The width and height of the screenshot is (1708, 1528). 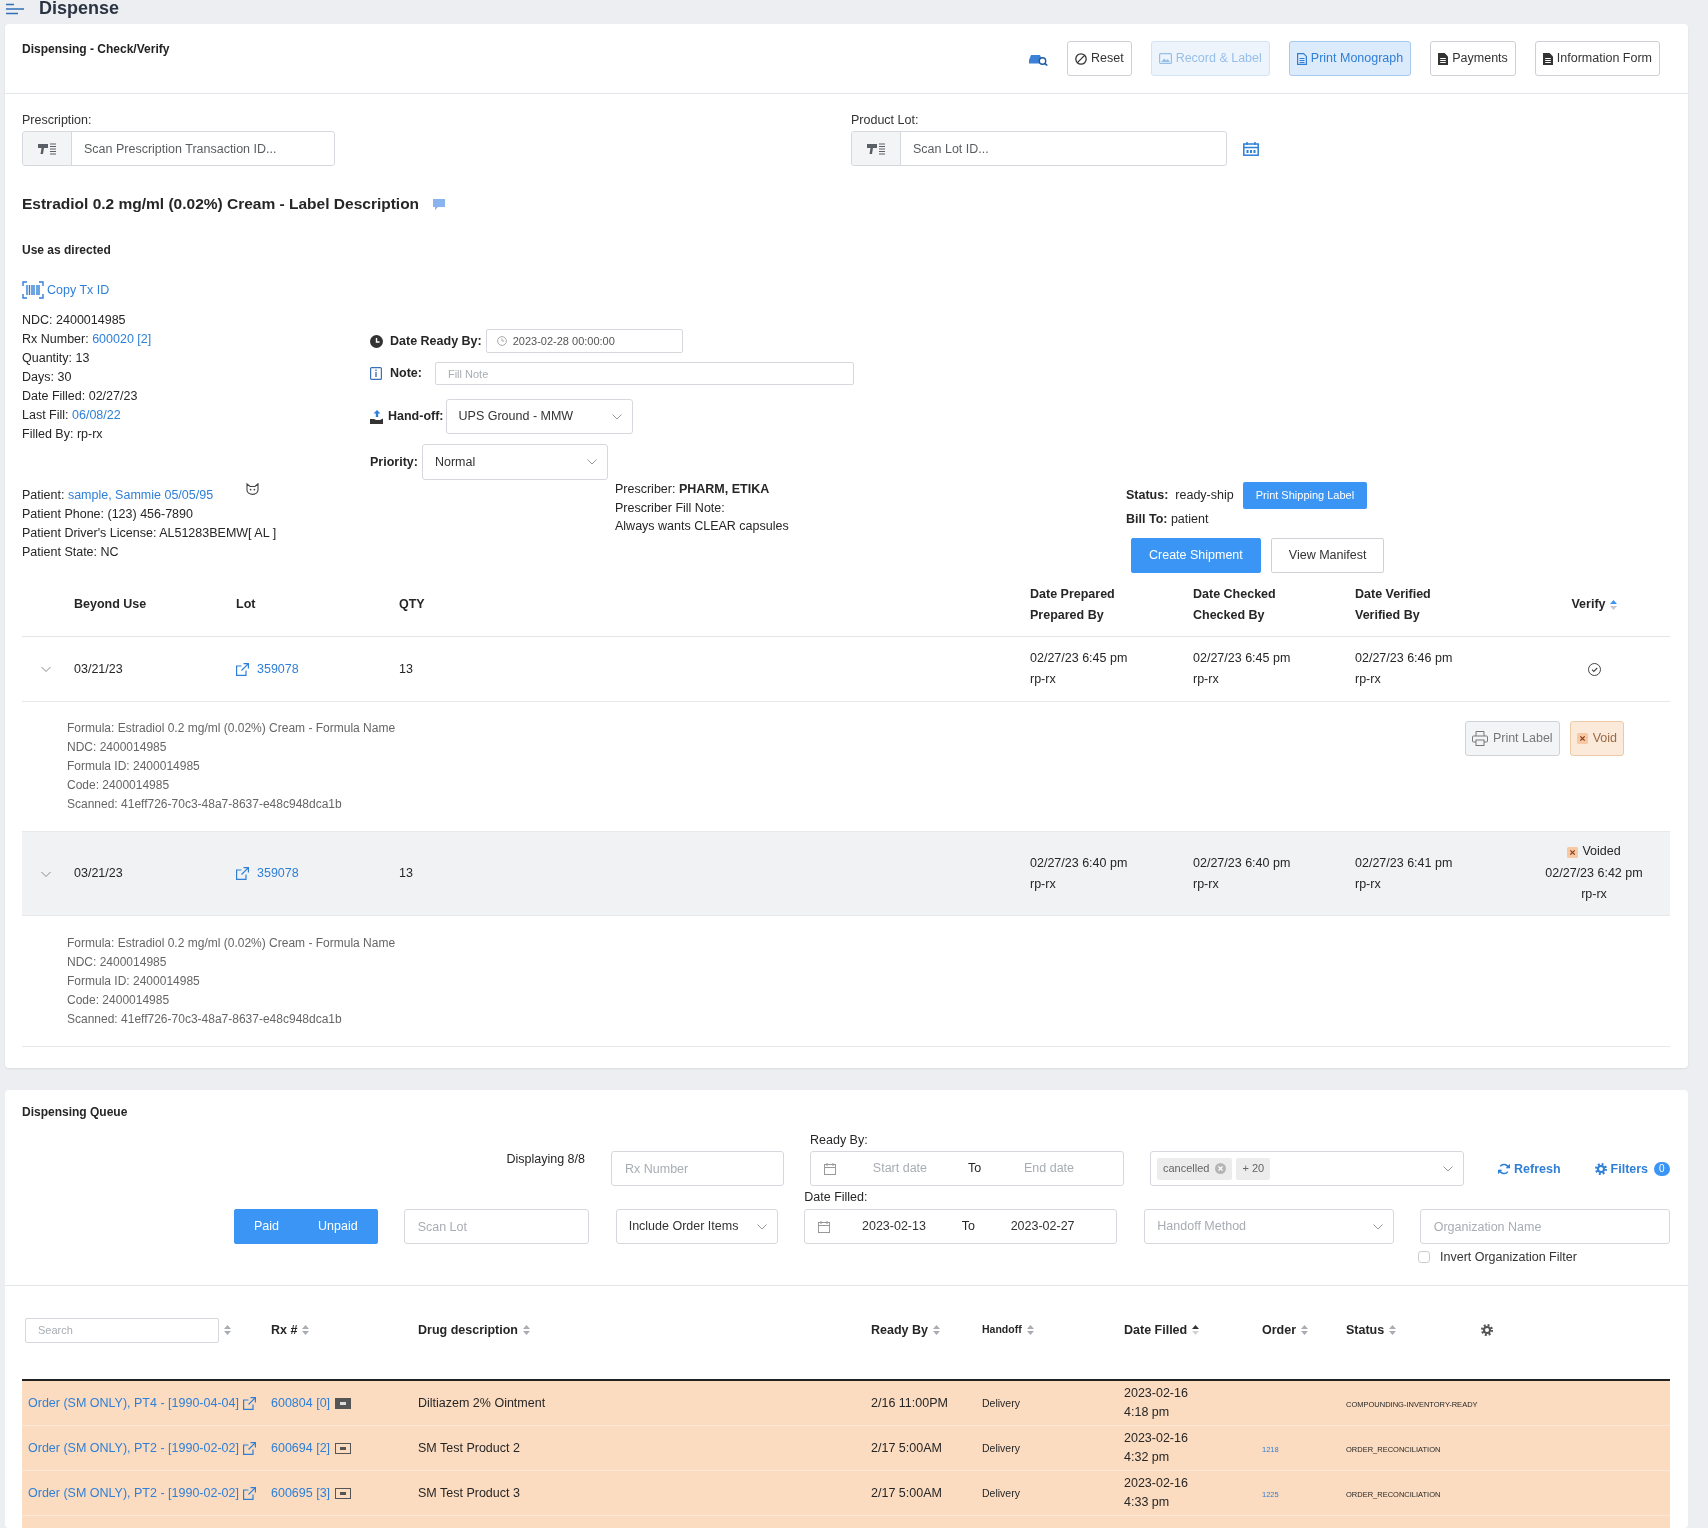 I want to click on void-button: Void, so click(x=1596, y=738).